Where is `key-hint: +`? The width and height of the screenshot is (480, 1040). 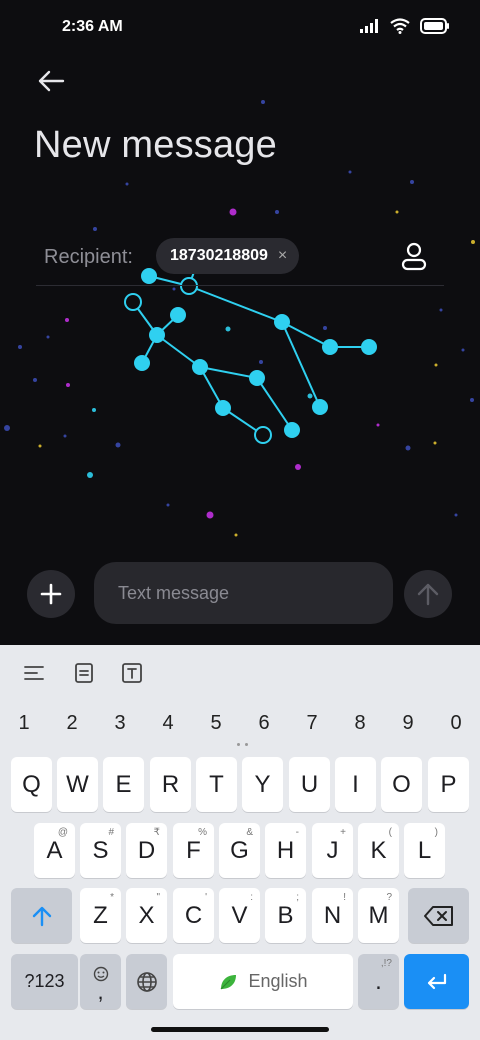
key-hint: + is located at coordinates (343, 832).